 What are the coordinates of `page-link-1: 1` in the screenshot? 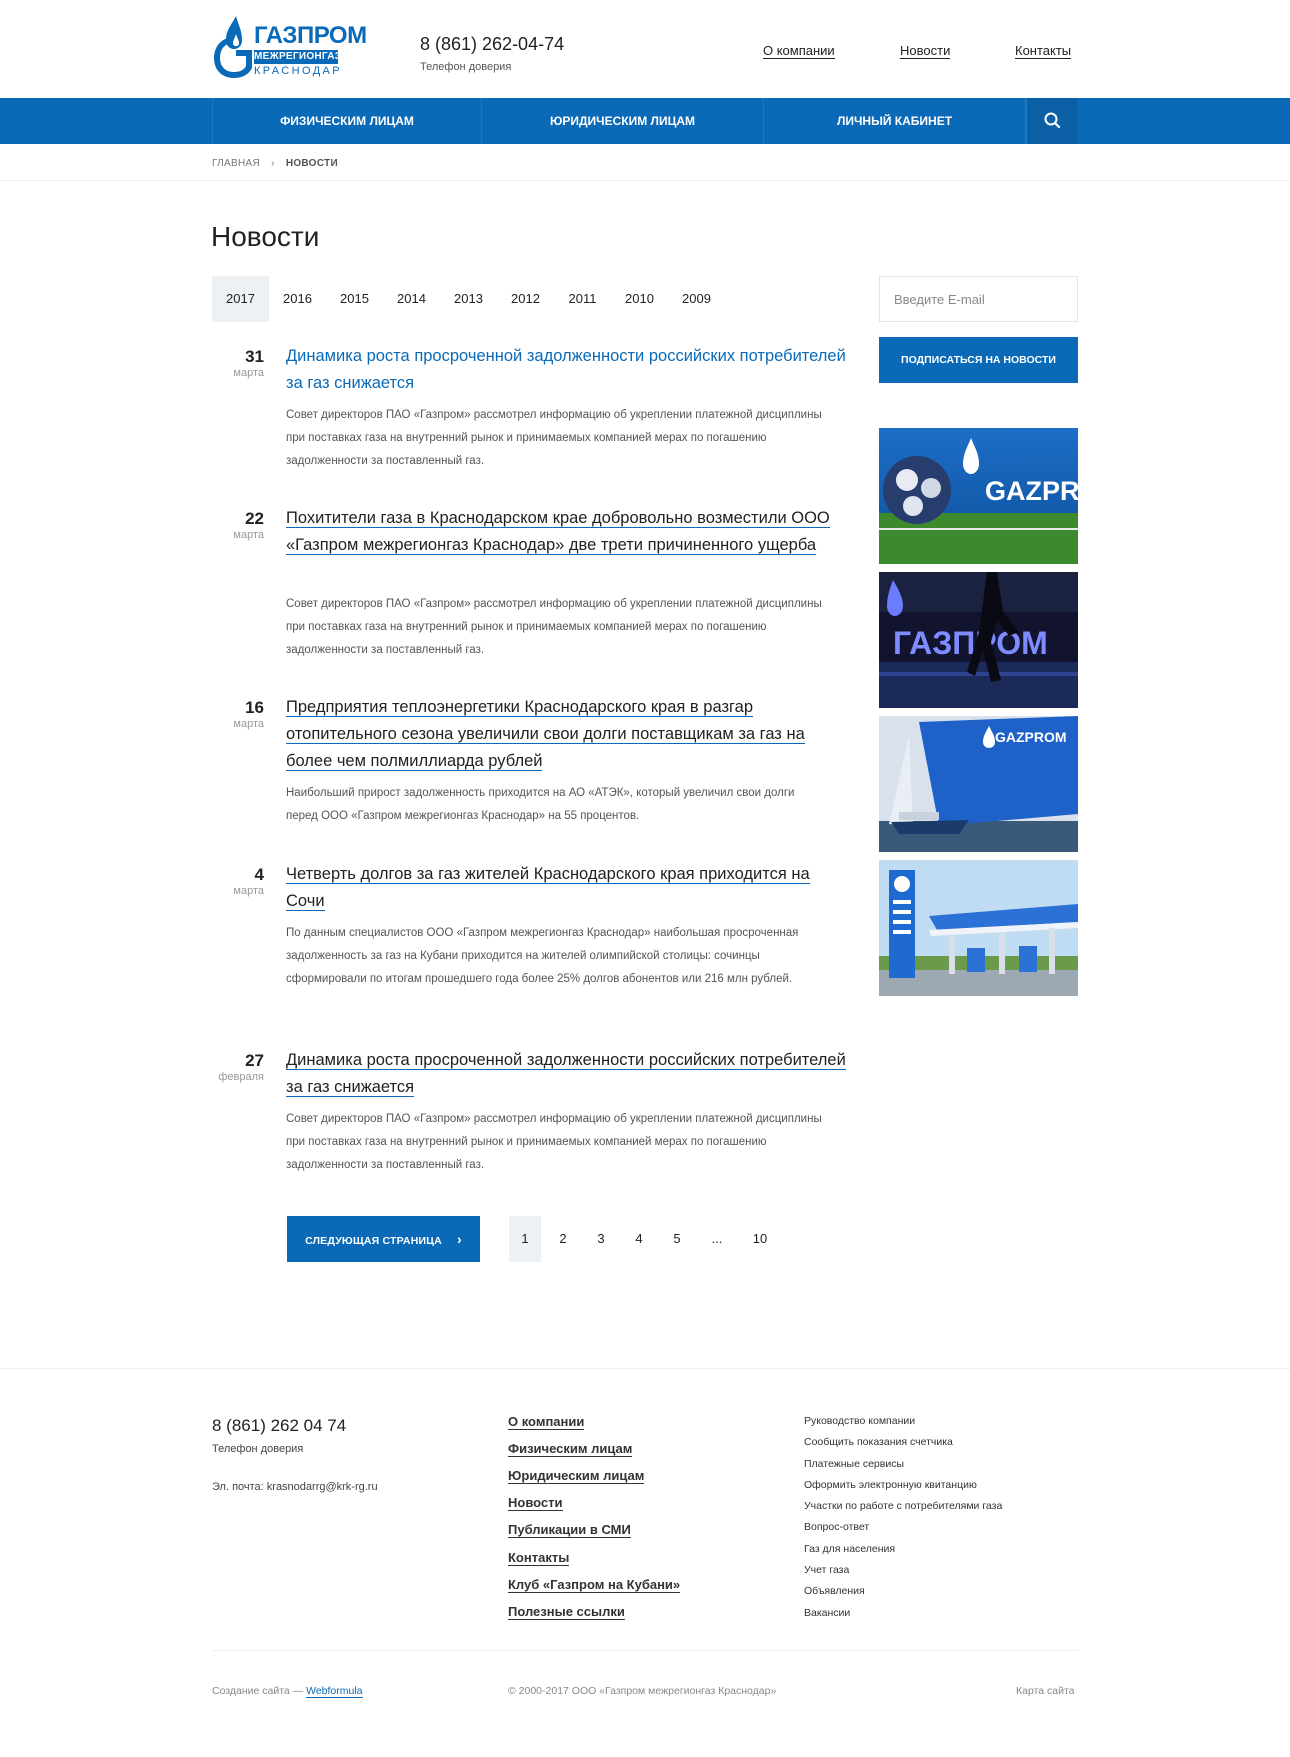 It's located at (525, 1239).